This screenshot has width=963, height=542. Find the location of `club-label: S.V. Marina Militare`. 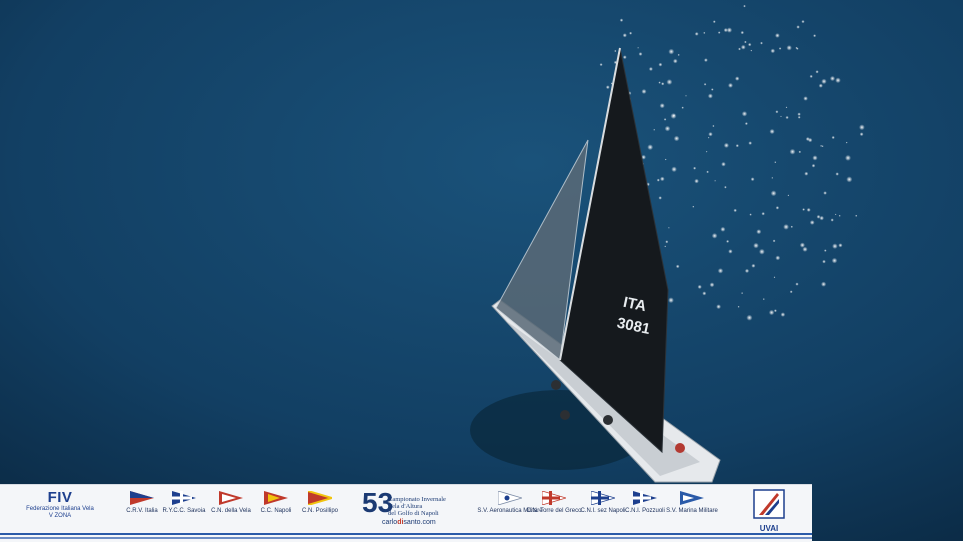

club-label: S.V. Marina Militare is located at coordinates (692, 511).